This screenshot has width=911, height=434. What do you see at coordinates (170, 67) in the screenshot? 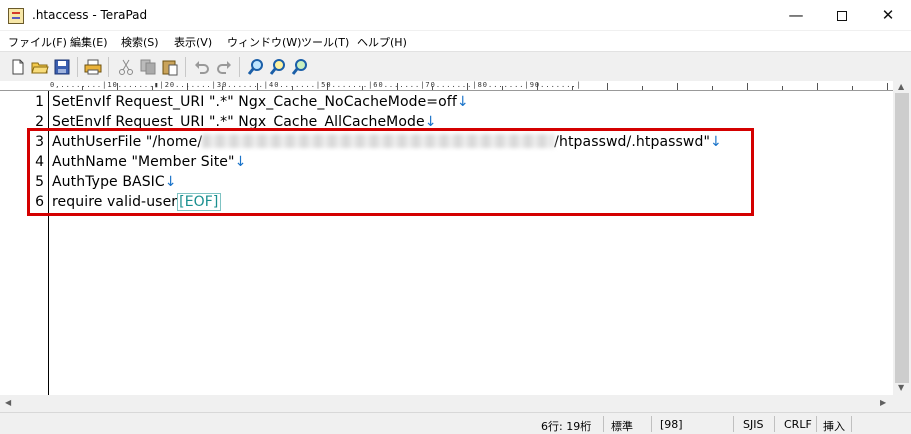
I see `paste-icon` at bounding box center [170, 67].